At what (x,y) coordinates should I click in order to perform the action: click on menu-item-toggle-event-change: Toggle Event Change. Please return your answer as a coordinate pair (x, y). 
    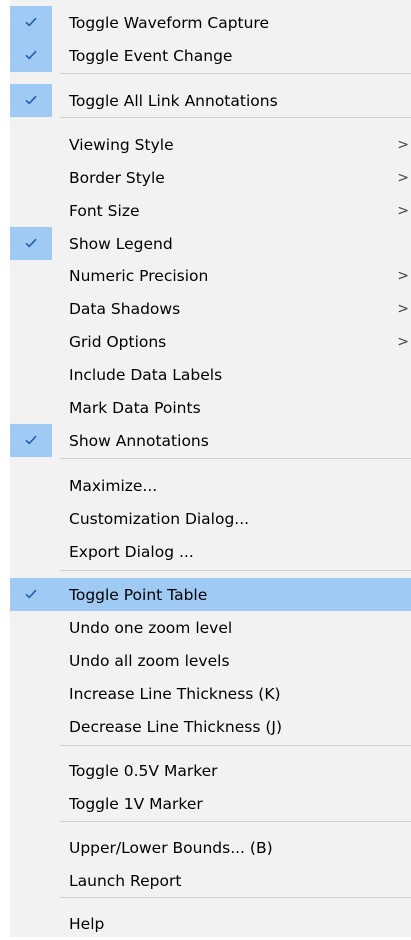
    Looking at the image, I should click on (210, 55).